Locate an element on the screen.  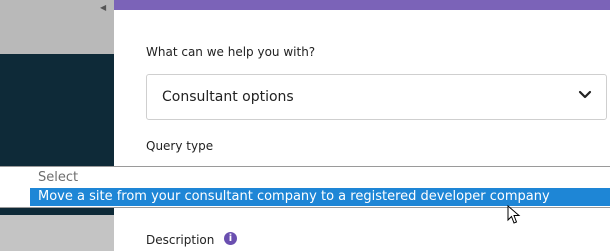
modal-header-bar is located at coordinates (362, 5).